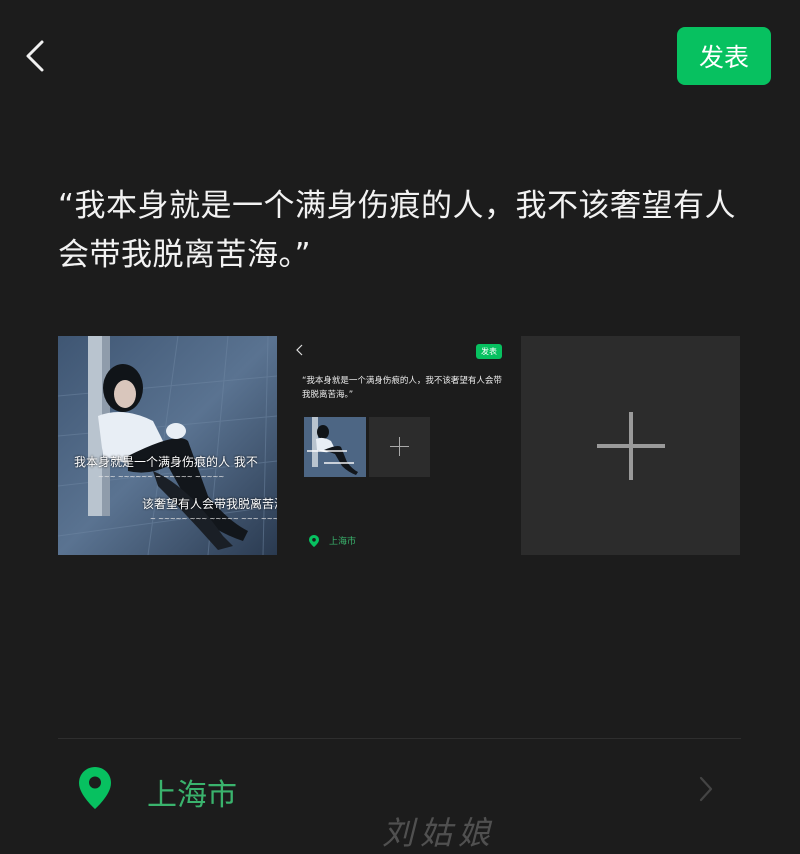 This screenshot has width=800, height=854. What do you see at coordinates (630, 445) in the screenshot?
I see `add-image-button` at bounding box center [630, 445].